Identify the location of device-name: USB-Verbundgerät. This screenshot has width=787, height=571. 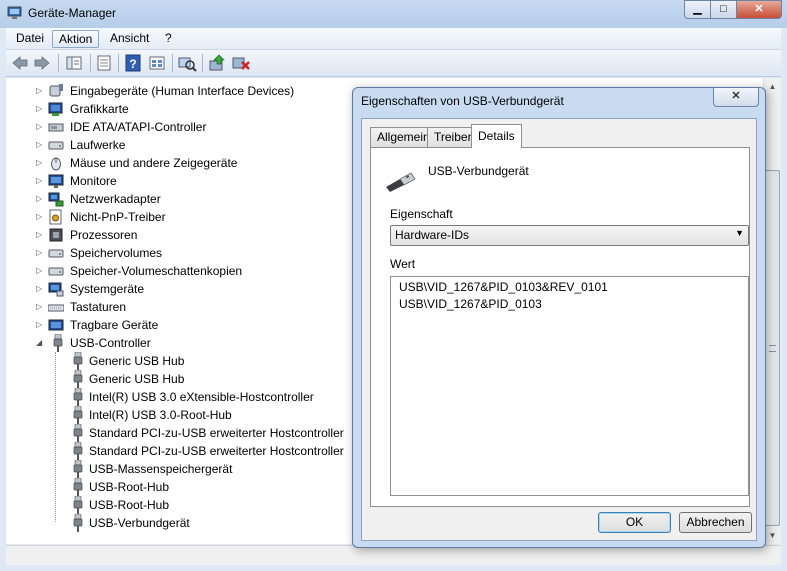
(478, 171).